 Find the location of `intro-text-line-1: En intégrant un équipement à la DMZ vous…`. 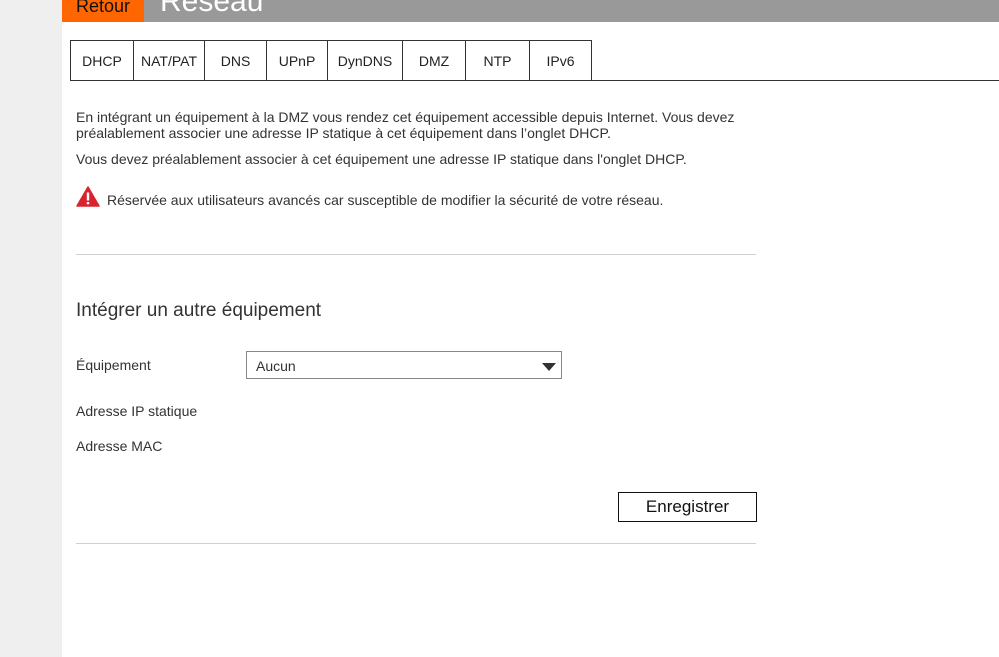

intro-text-line-1: En intégrant un équipement à la DMZ vous… is located at coordinates (405, 117).